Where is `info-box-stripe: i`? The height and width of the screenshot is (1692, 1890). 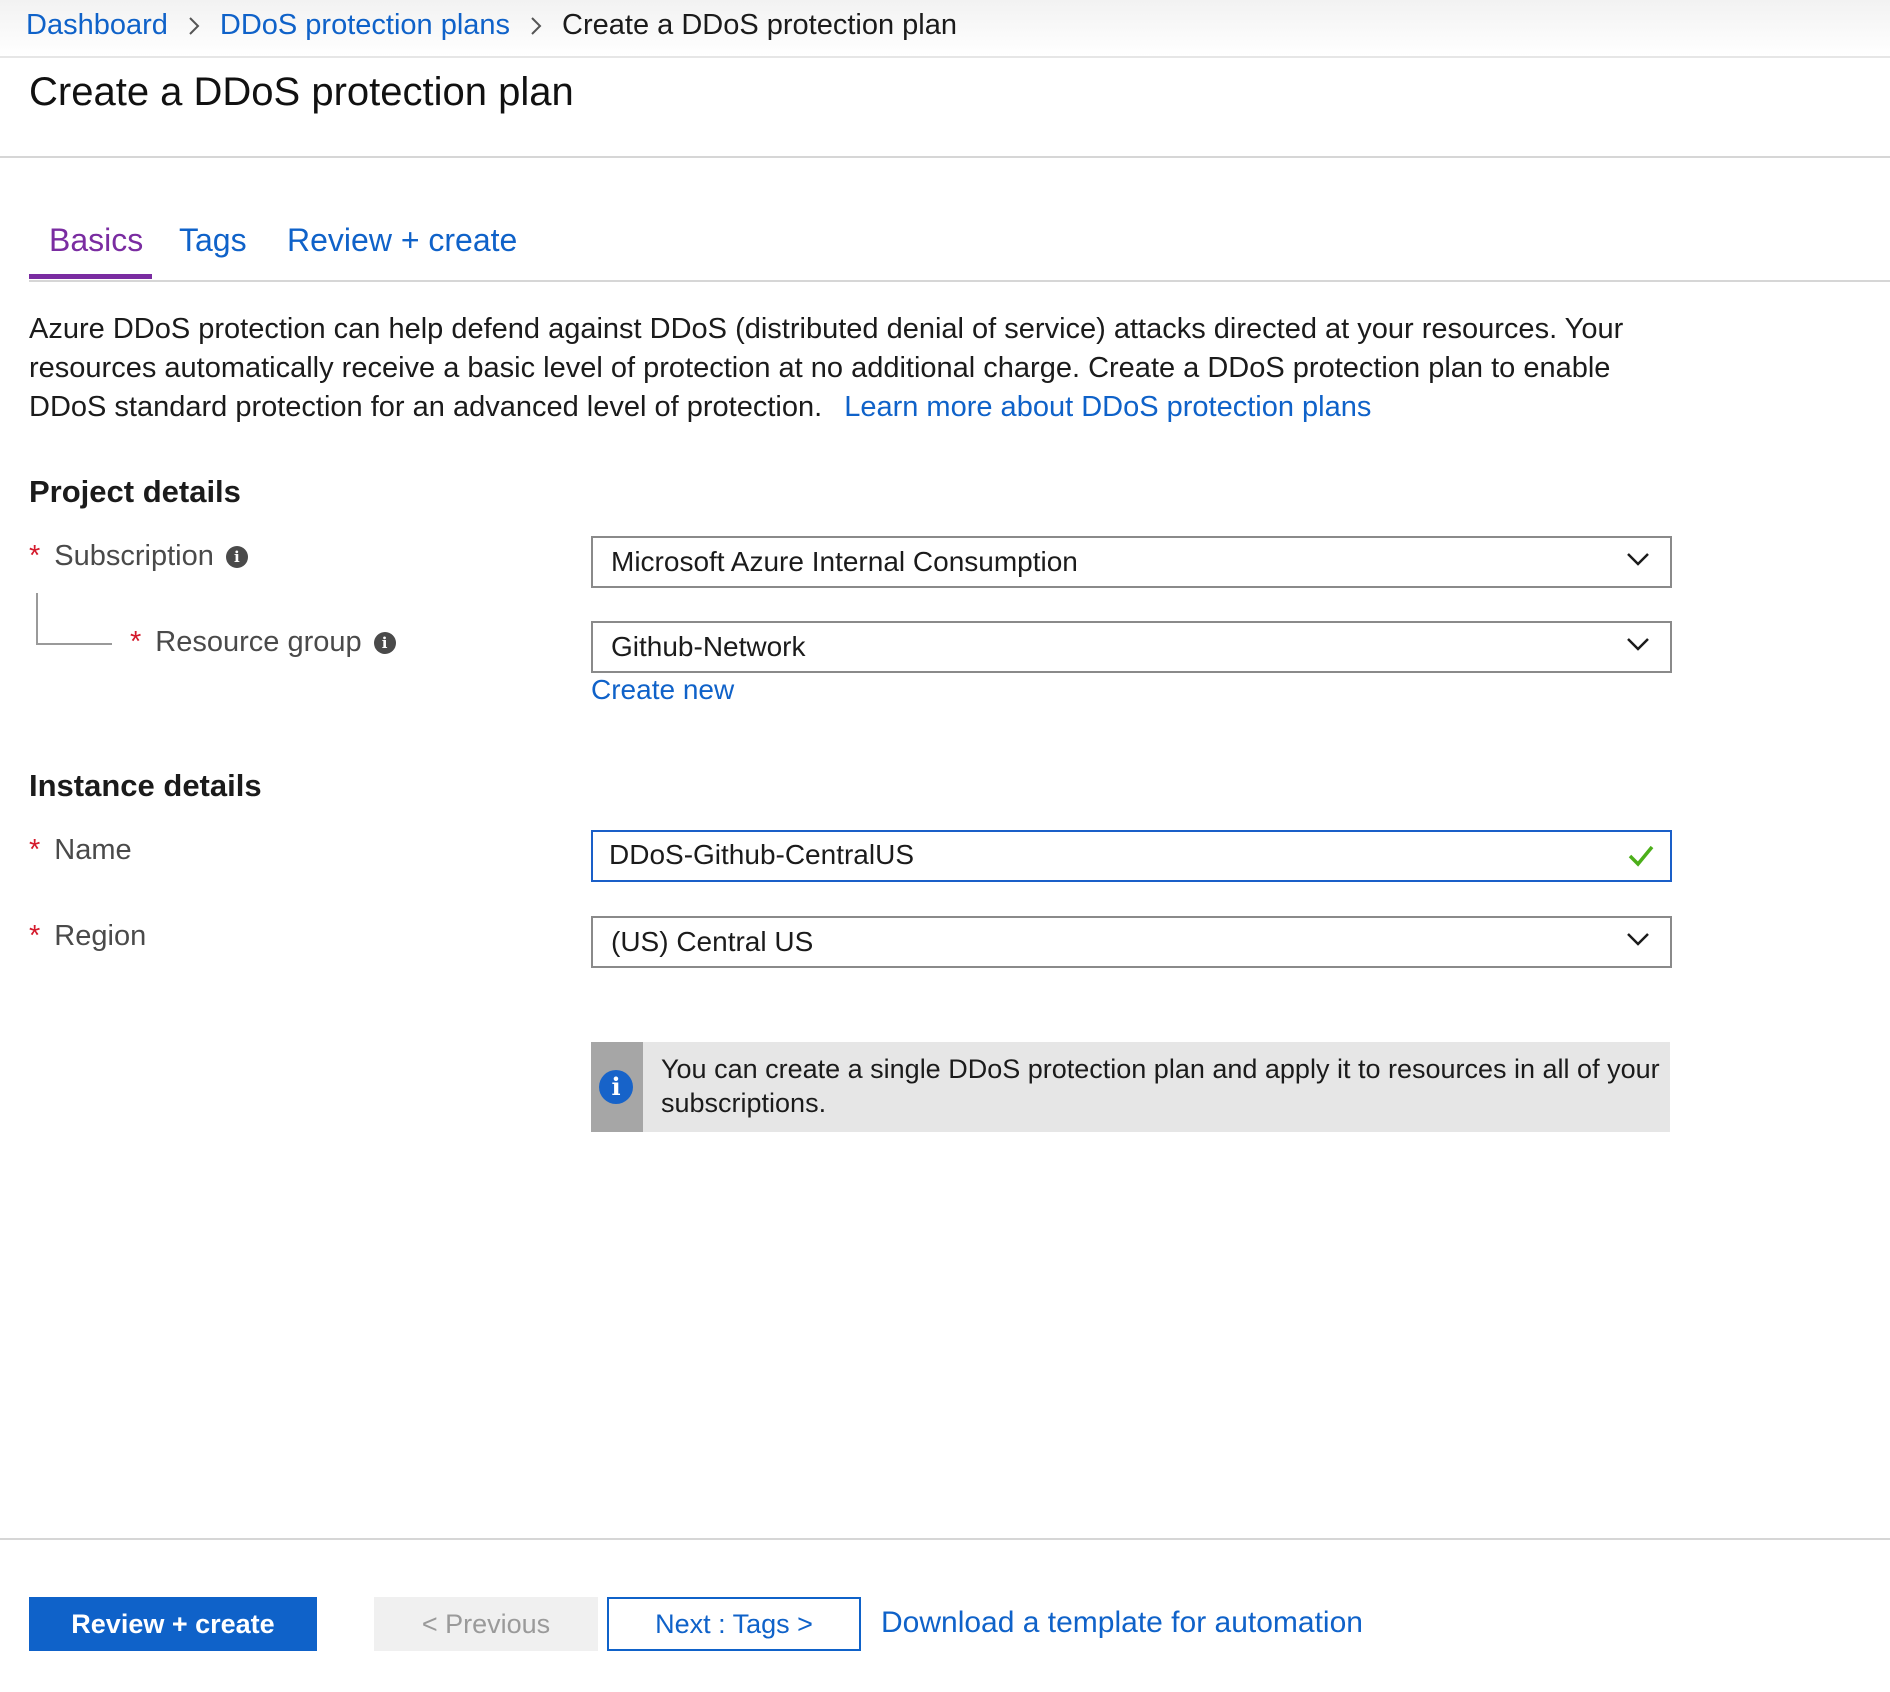
info-box-stripe: i is located at coordinates (617, 1087).